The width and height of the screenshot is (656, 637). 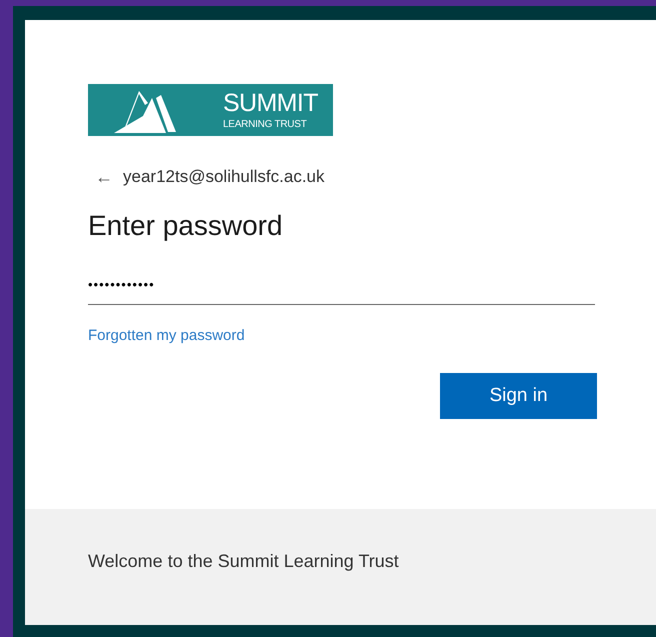 I want to click on footer-text: Welcome to the Summit Learning Trust, so click(x=243, y=561).